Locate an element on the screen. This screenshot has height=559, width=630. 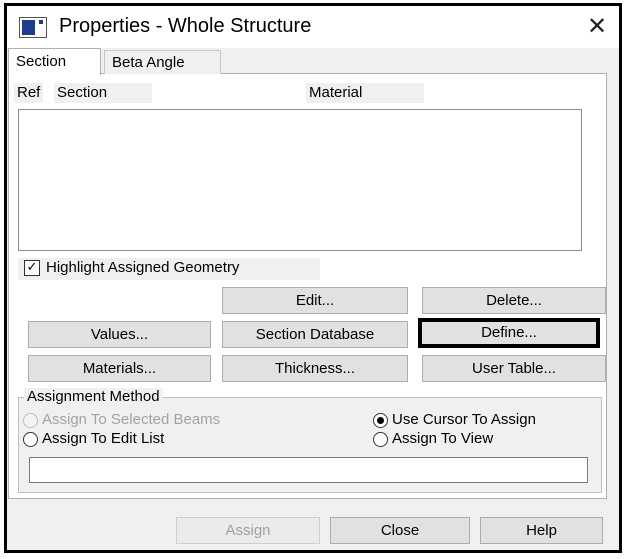
highlight-geometry-checkbox: ✓ Highlight Assigned Geometry is located at coordinates (169, 269).